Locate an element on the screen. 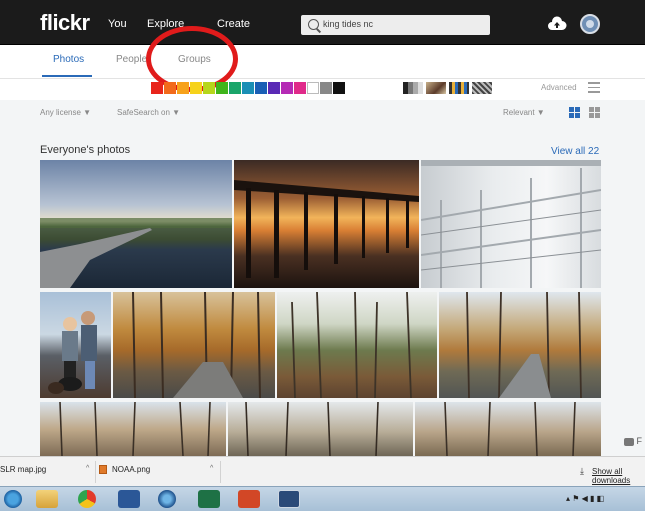 The height and width of the screenshot is (511, 645). advanced-link: Advanced is located at coordinates (559, 87).